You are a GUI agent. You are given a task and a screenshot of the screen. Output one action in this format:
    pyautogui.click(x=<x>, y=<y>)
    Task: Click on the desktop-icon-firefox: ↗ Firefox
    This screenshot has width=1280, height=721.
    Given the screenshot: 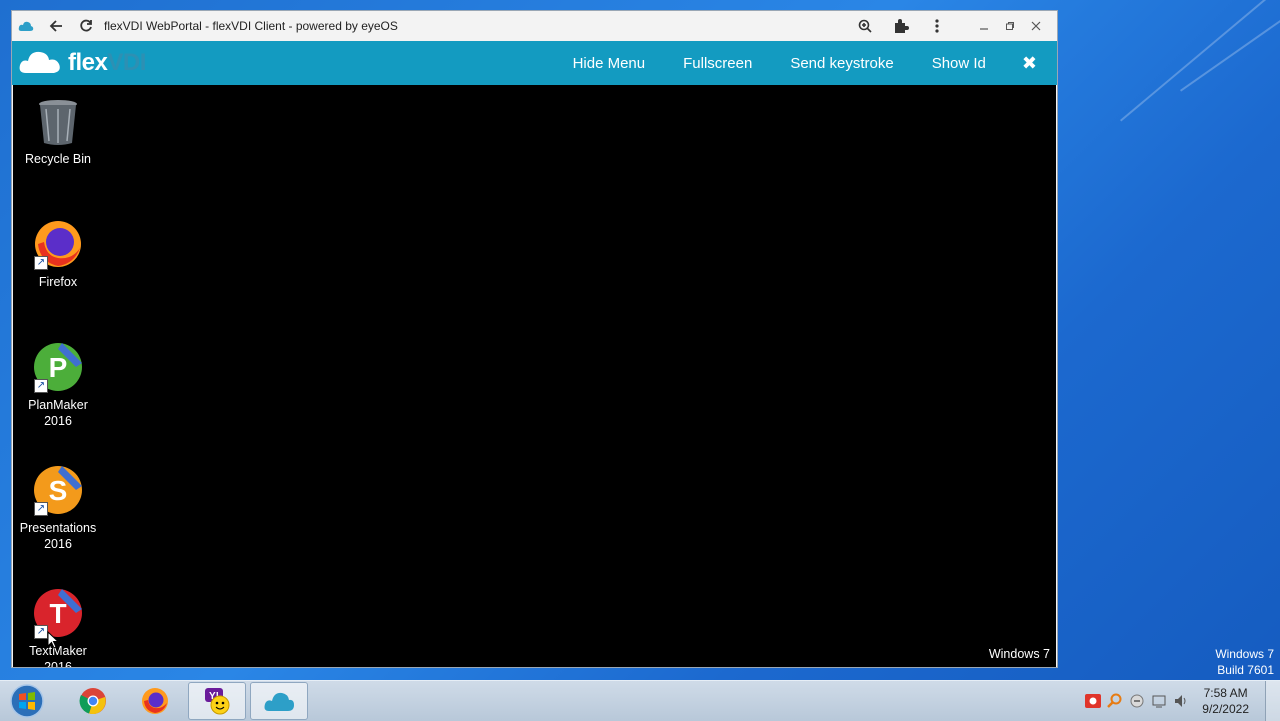 What is the action you would take?
    pyautogui.click(x=58, y=254)
    